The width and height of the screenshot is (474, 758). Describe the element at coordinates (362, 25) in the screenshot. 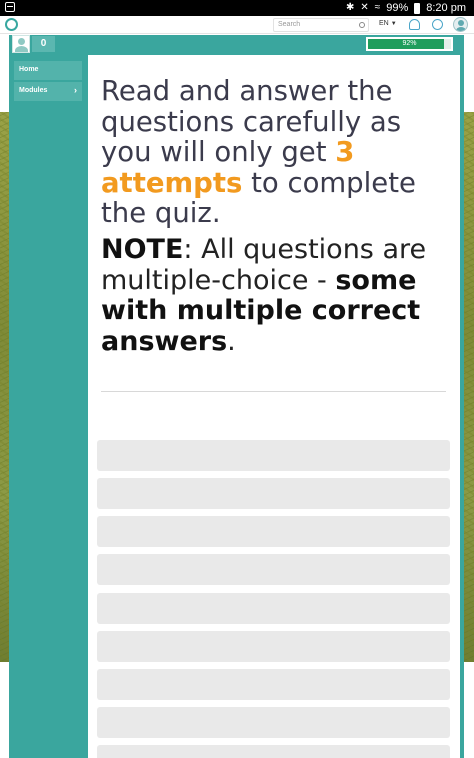

I see `search-icon` at that location.